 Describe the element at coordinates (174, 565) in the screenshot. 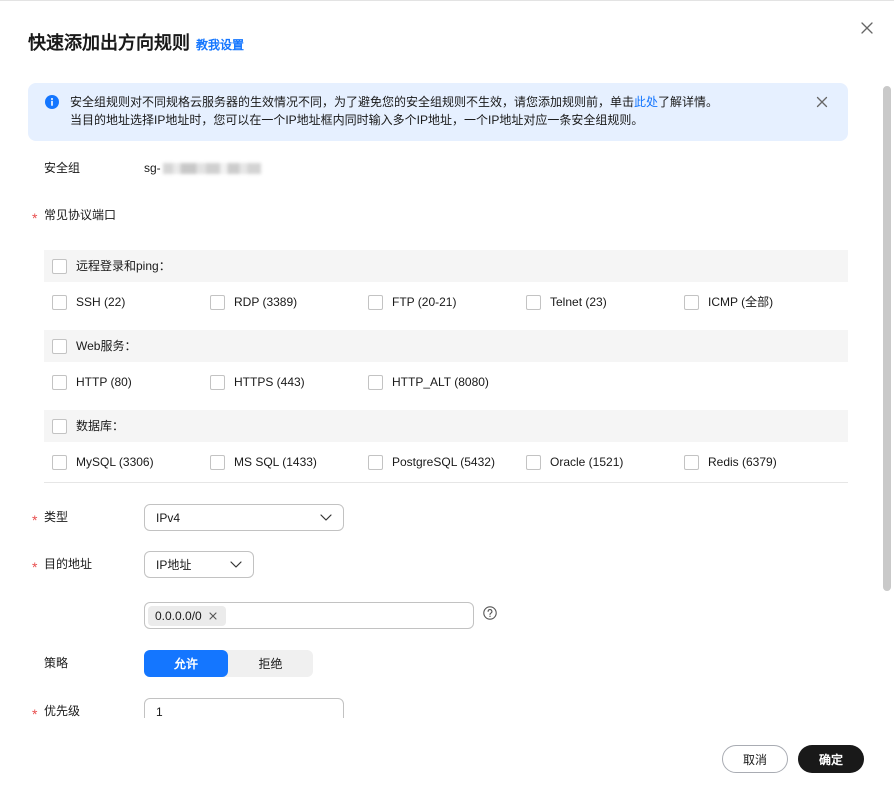

I see `destination-type-value: IP地址` at that location.